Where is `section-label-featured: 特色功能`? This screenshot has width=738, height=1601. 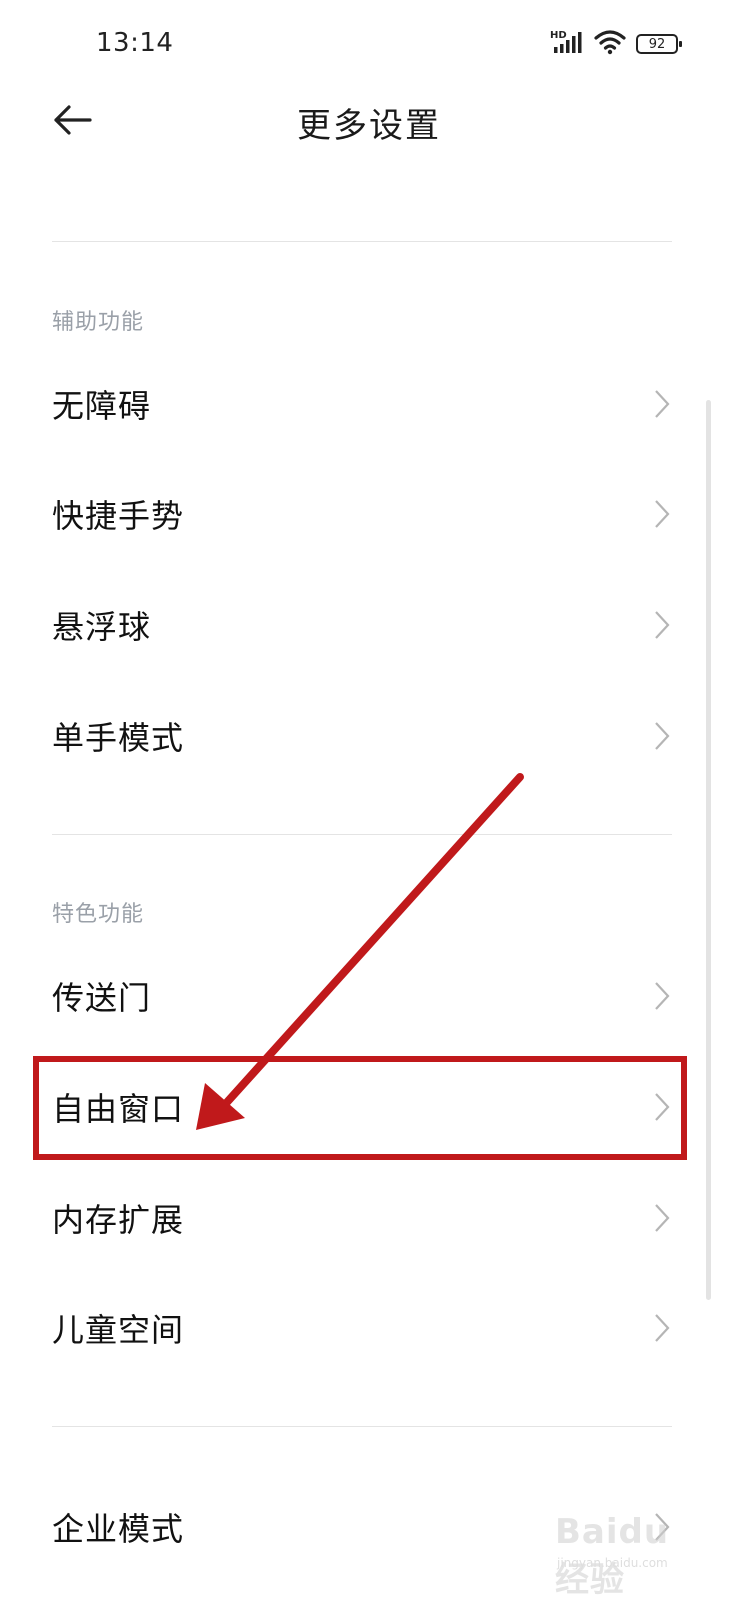 section-label-featured: 特色功能 is located at coordinates (98, 914).